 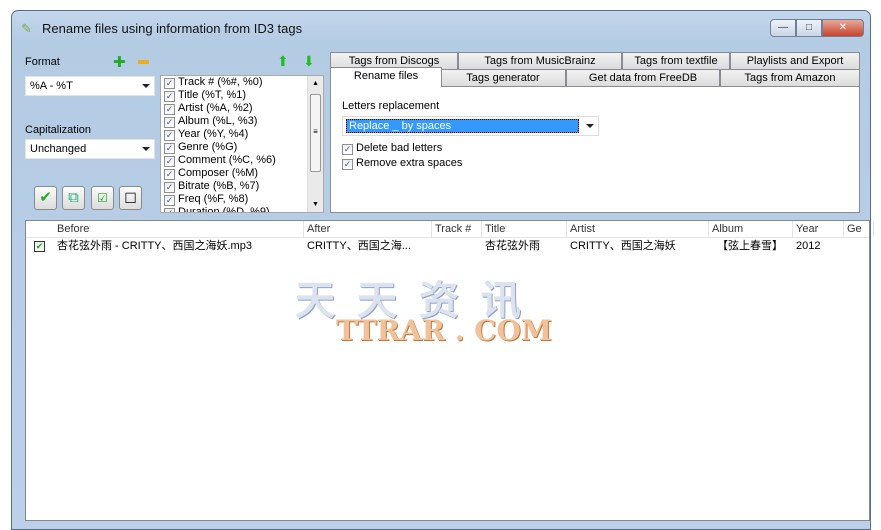 I want to click on capitalization-combo: Unchanged, so click(x=90, y=149).